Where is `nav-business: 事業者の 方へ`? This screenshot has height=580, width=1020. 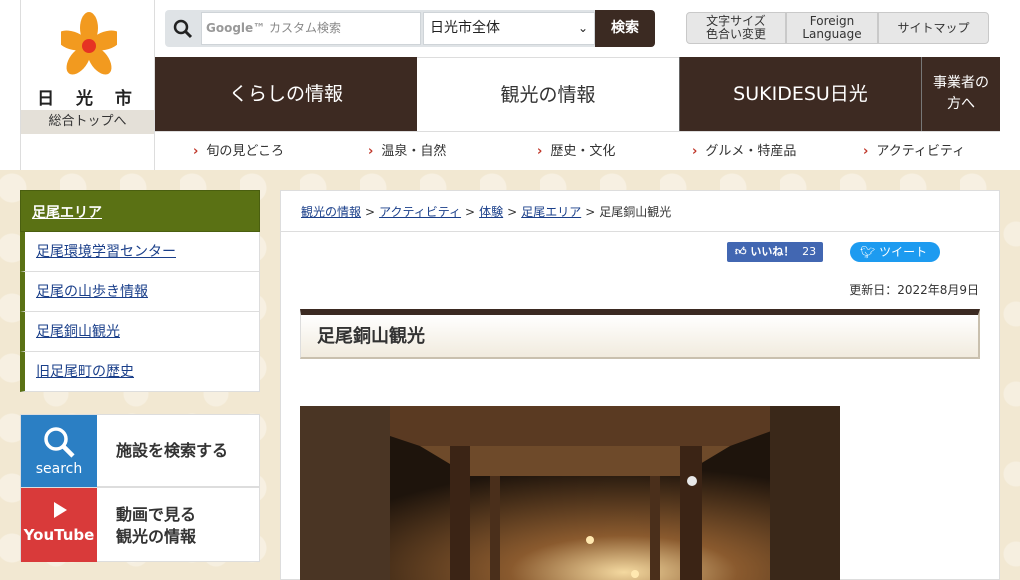
nav-business: 事業者の 方へ is located at coordinates (960, 94).